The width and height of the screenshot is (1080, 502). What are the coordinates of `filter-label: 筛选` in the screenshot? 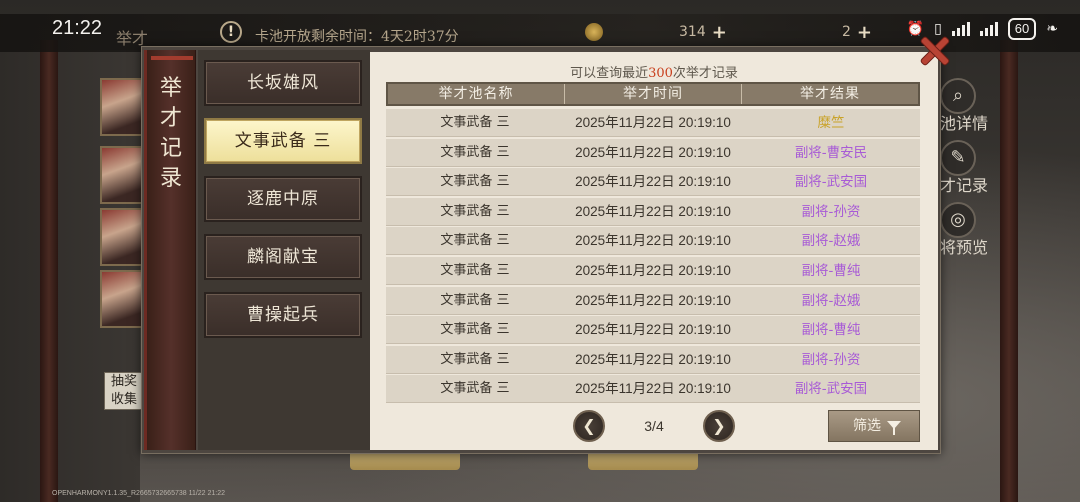 It's located at (867, 426).